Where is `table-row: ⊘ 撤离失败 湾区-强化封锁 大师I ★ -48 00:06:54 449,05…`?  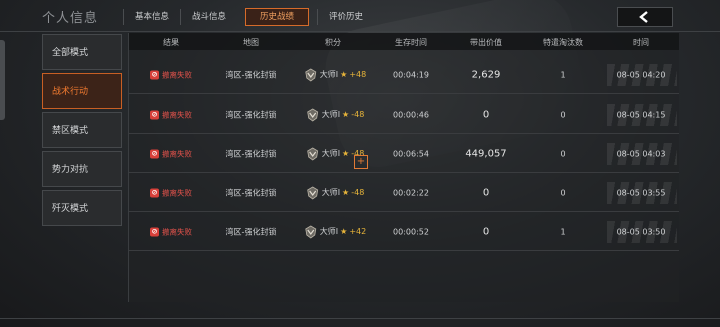 table-row: ⊘ 撤离失败 湾区-强化封锁 大师I ★ -48 00:06:54 449,05… is located at coordinates (404, 154).